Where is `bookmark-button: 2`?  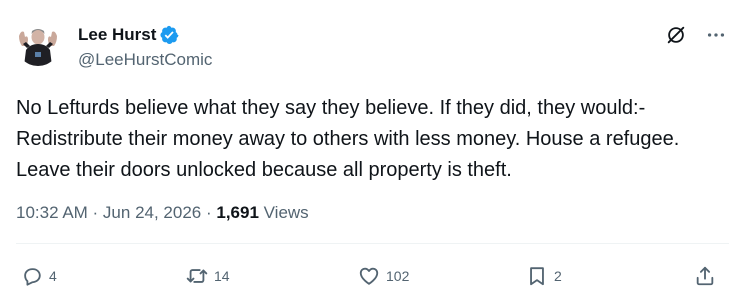 bookmark-button: 2 is located at coordinates (544, 276).